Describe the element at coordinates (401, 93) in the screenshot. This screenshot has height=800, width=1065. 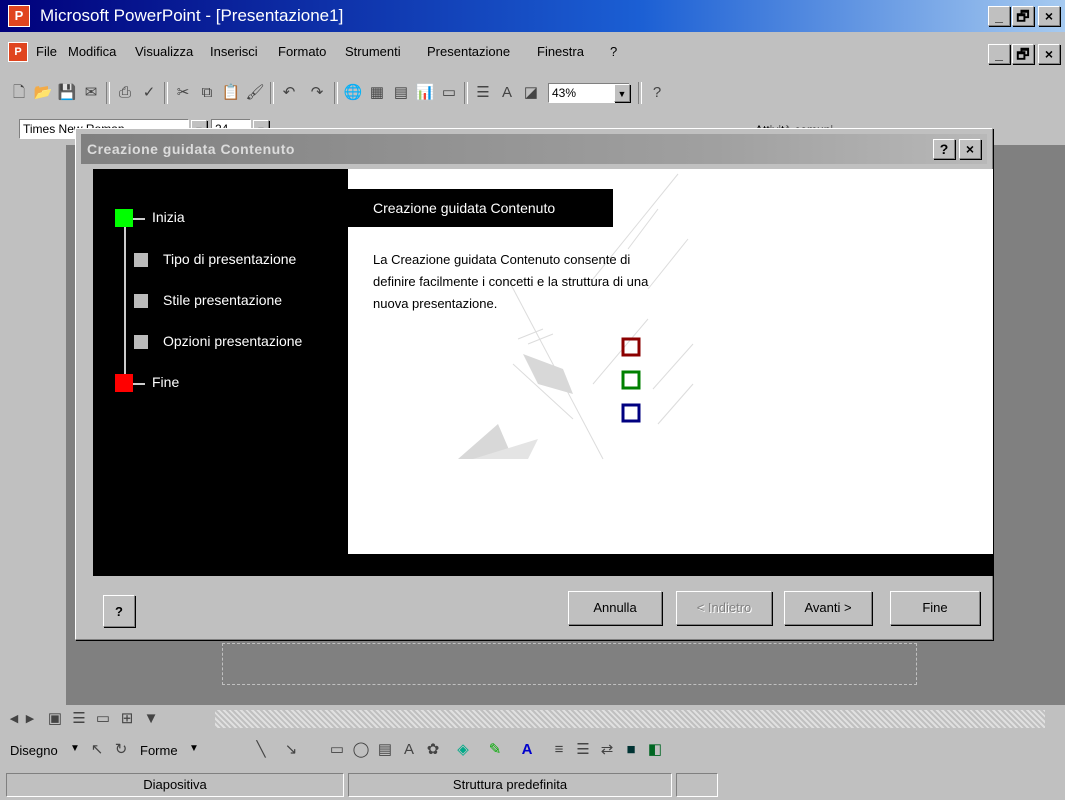
I see `word-table-icon: ▤` at that location.